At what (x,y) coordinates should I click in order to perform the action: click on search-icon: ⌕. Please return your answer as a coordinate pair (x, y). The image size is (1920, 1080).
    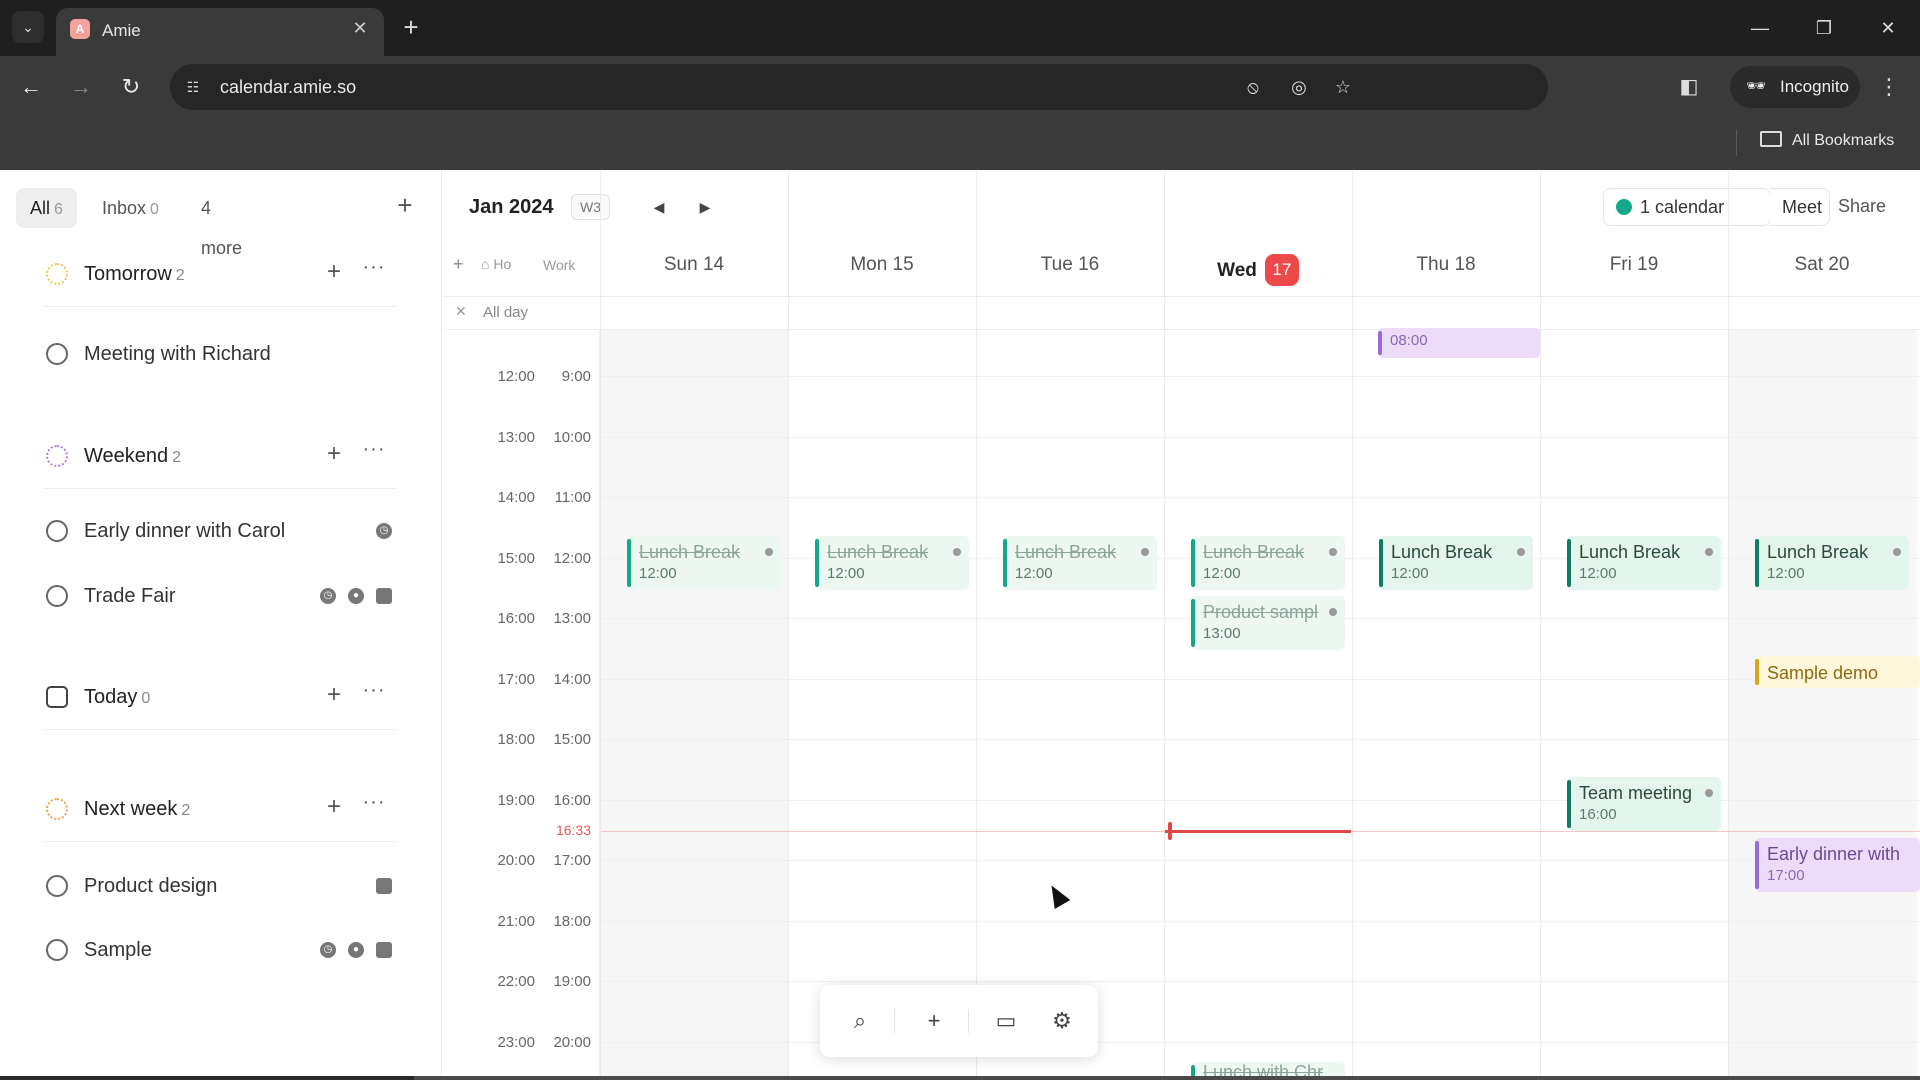
    Looking at the image, I should click on (860, 1021).